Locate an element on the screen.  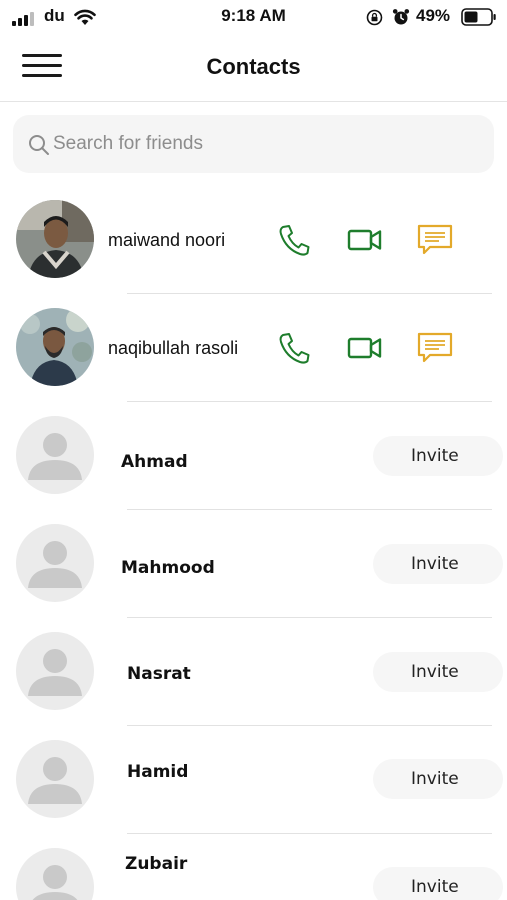
orientation-lock-icon is located at coordinates (374, 17).